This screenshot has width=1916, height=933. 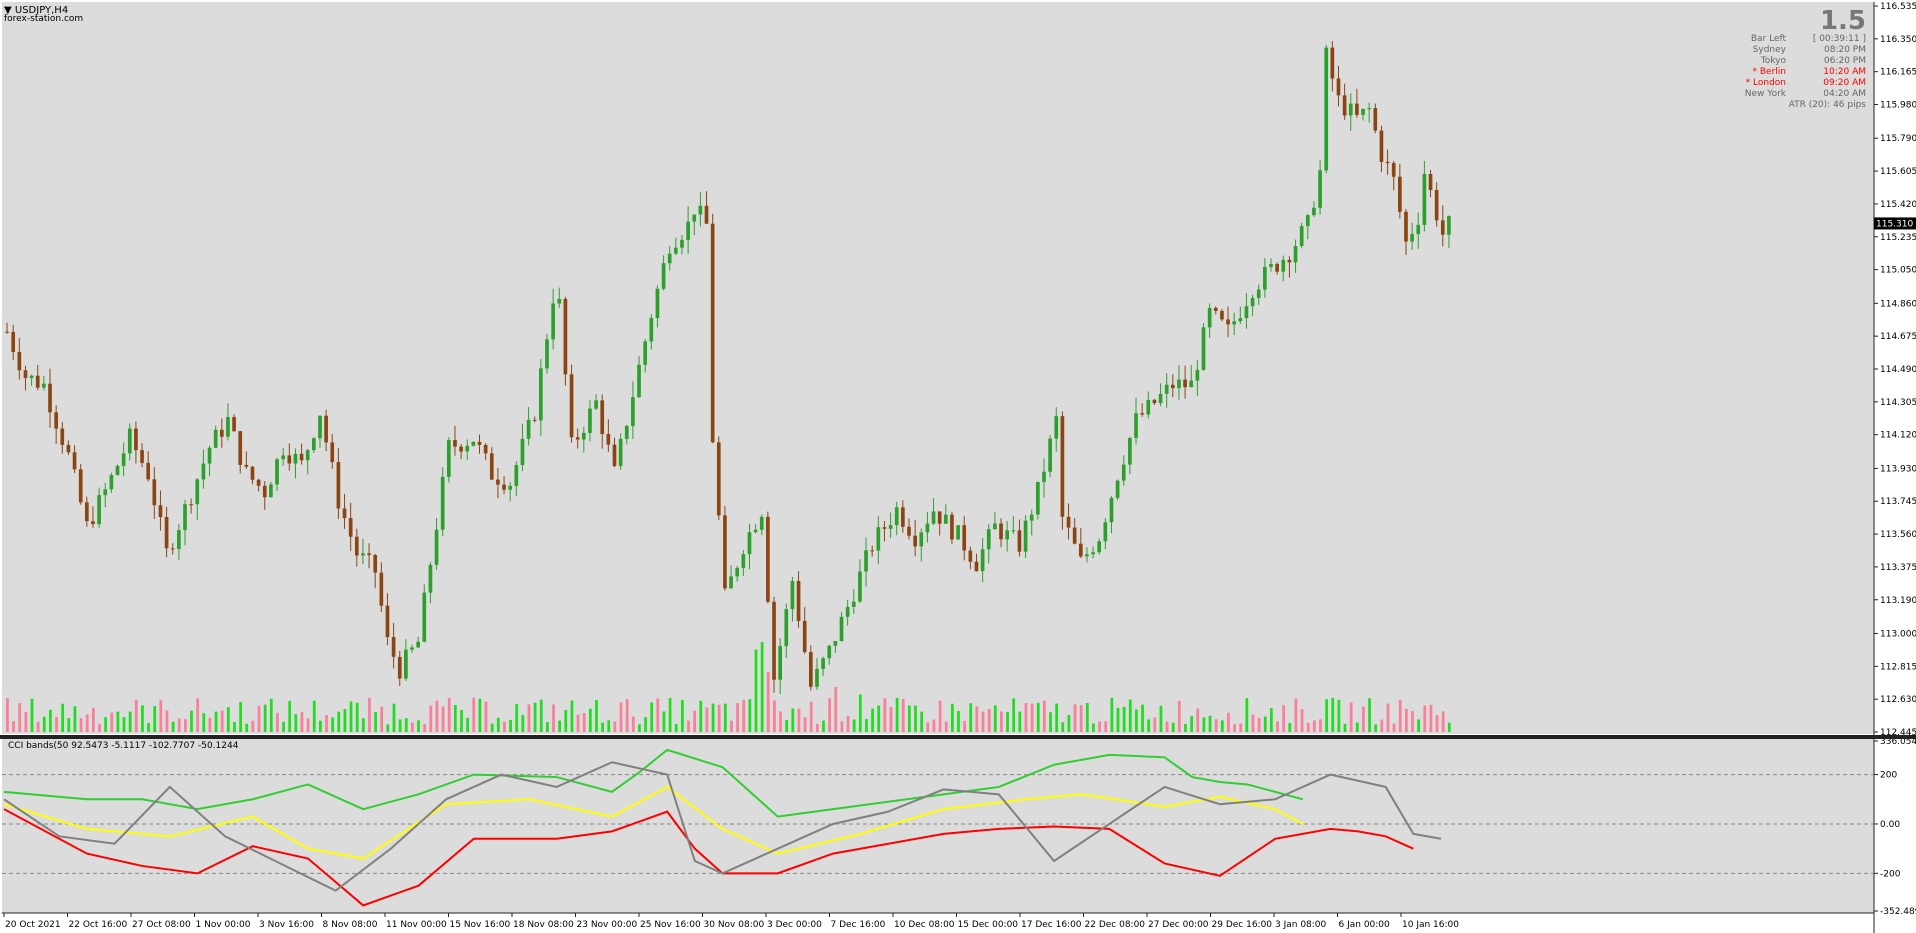 What do you see at coordinates (607, 925) in the screenshot?
I see `time-tick-label: 23 Nov 00:00` at bounding box center [607, 925].